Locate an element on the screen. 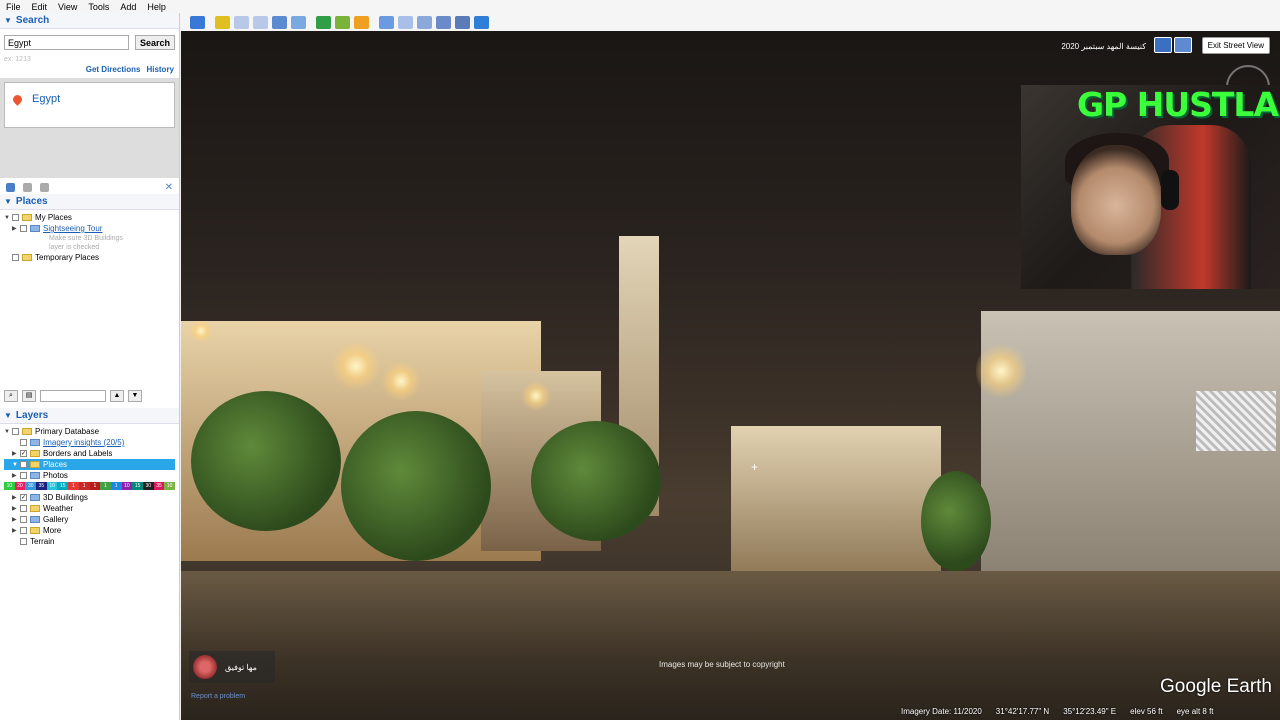 The height and width of the screenshot is (720, 1280). up-arrow-icon: ▲ is located at coordinates (117, 396).